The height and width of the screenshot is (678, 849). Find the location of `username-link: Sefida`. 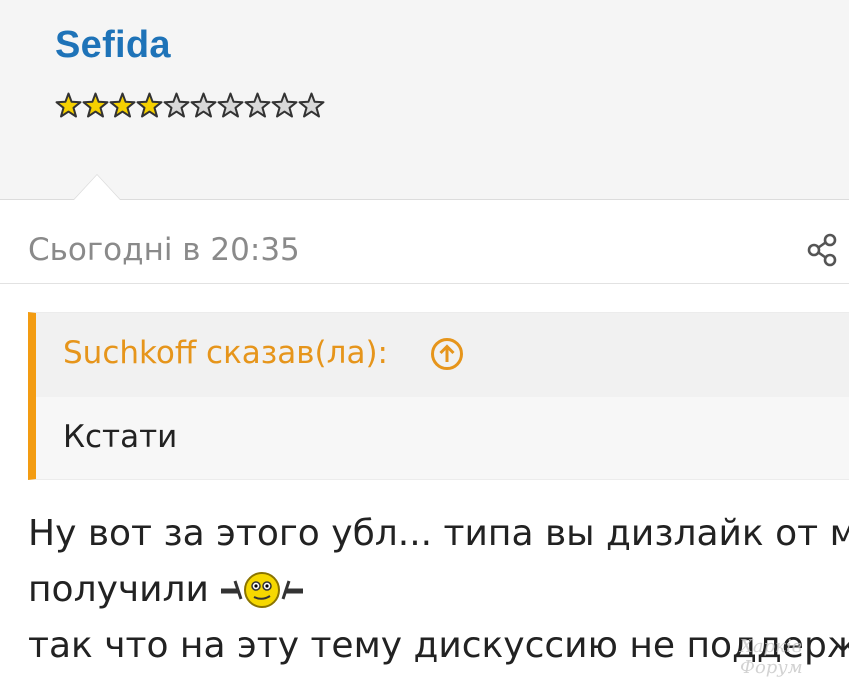

username-link: Sefida is located at coordinates (113, 45).